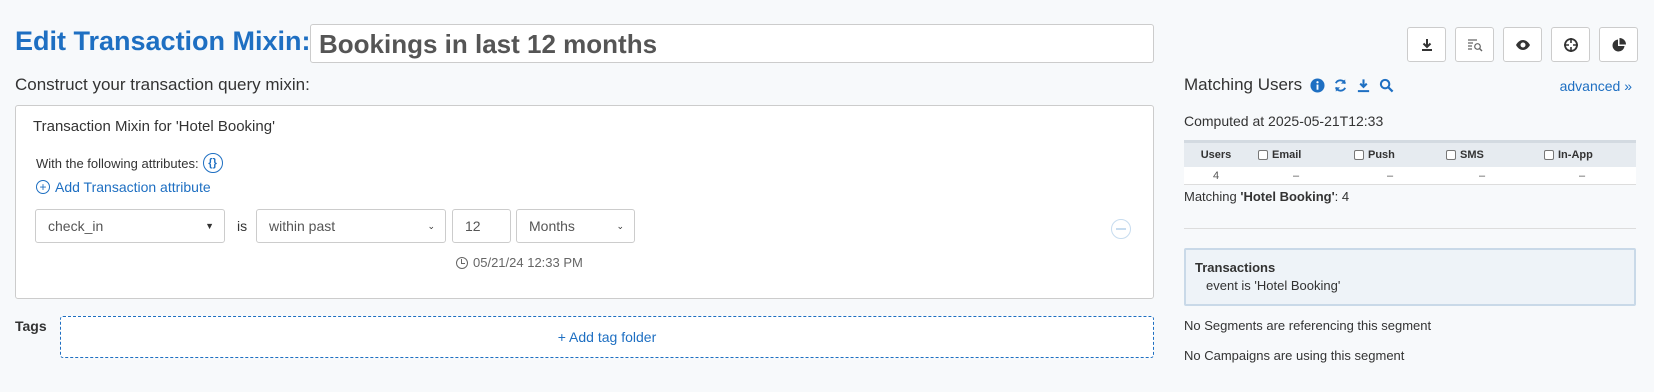  What do you see at coordinates (1410, 176) in the screenshot?
I see `table-row: 4 – – – –` at bounding box center [1410, 176].